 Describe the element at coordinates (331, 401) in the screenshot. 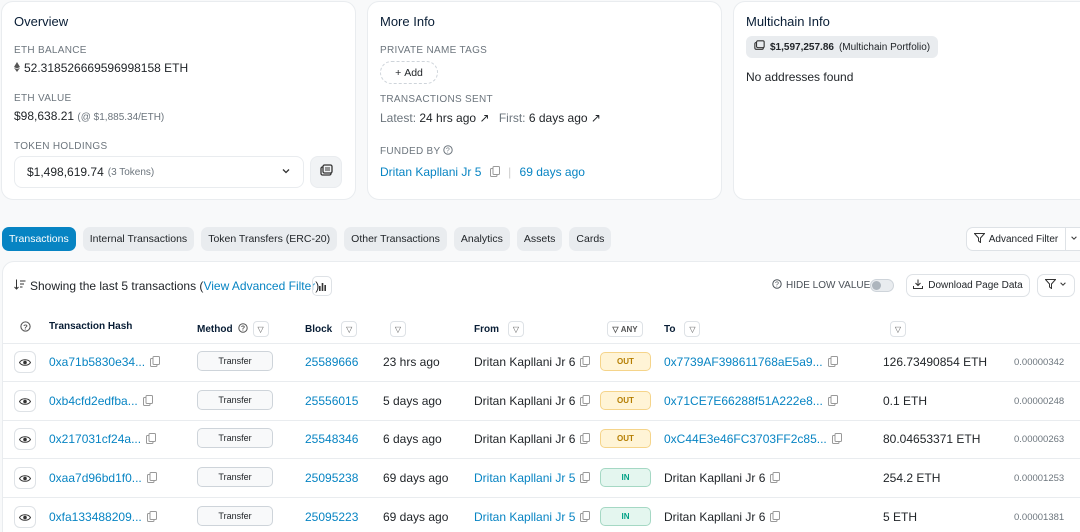

I see `block-link: 25556015` at that location.